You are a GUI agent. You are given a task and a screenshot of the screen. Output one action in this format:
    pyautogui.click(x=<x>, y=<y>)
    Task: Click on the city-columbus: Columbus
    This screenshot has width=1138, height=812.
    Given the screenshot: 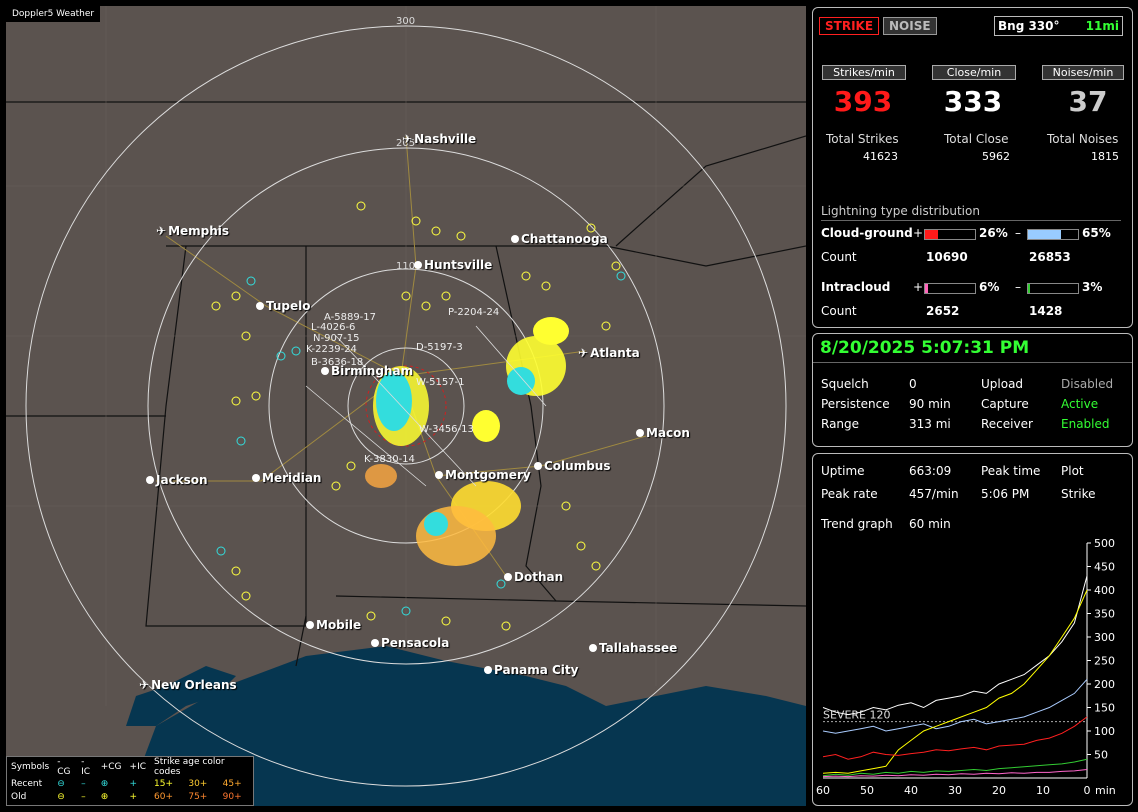 What is the action you would take?
    pyautogui.click(x=572, y=466)
    